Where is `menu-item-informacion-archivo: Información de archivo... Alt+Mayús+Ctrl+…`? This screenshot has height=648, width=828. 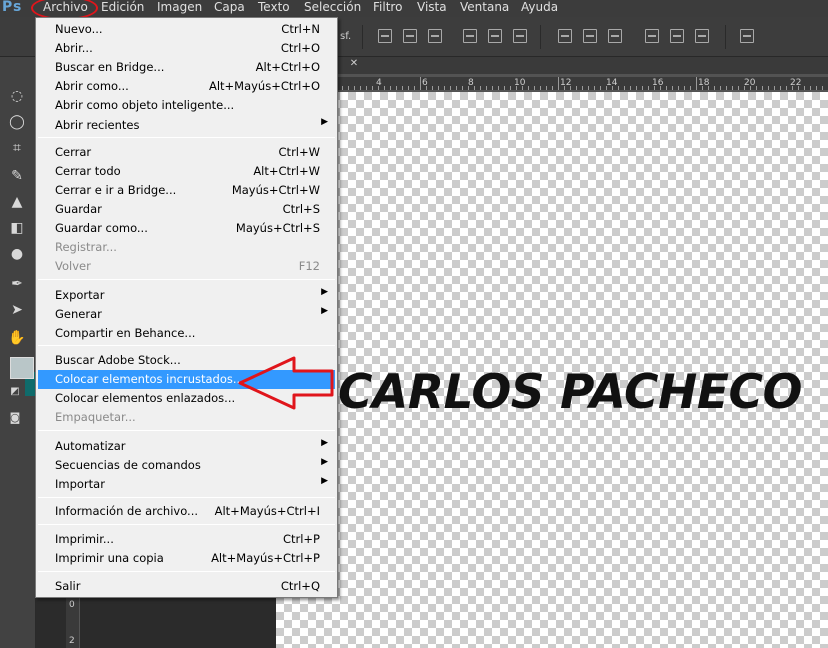
menu-item-informacion-archivo: Información de archivo... Alt+Mayús+Ctrl+… is located at coordinates (186, 511).